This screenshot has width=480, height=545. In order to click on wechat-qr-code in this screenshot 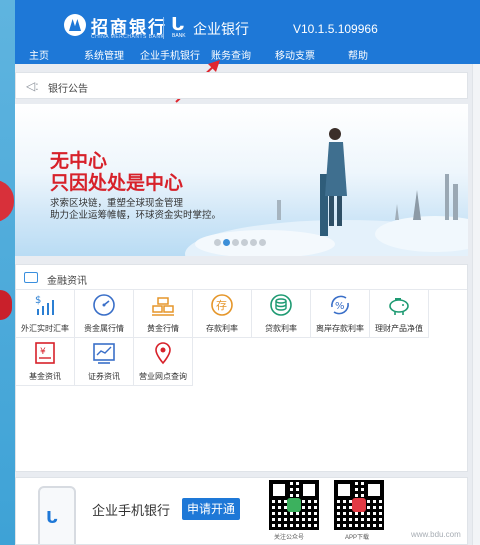, I will do `click(294, 505)`.